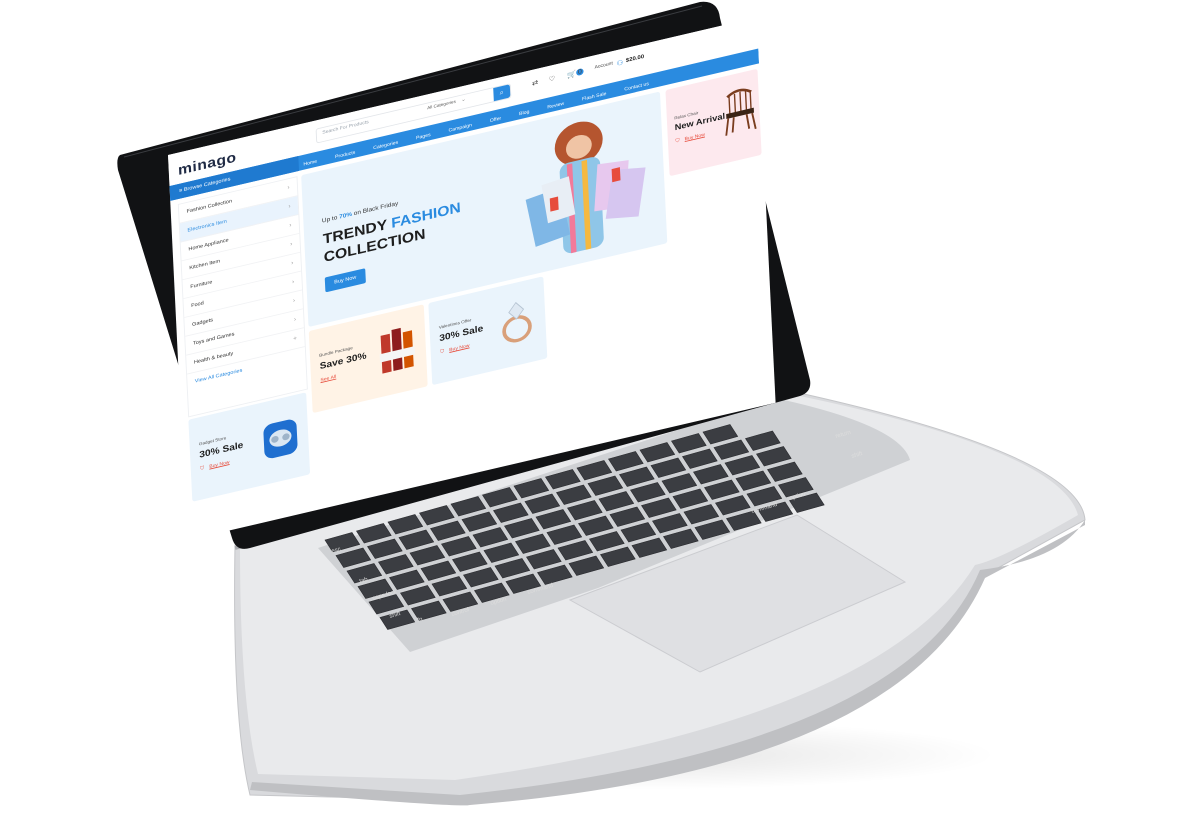  What do you see at coordinates (463, 100) in the screenshot?
I see `chevron-down-icon: ⌄` at bounding box center [463, 100].